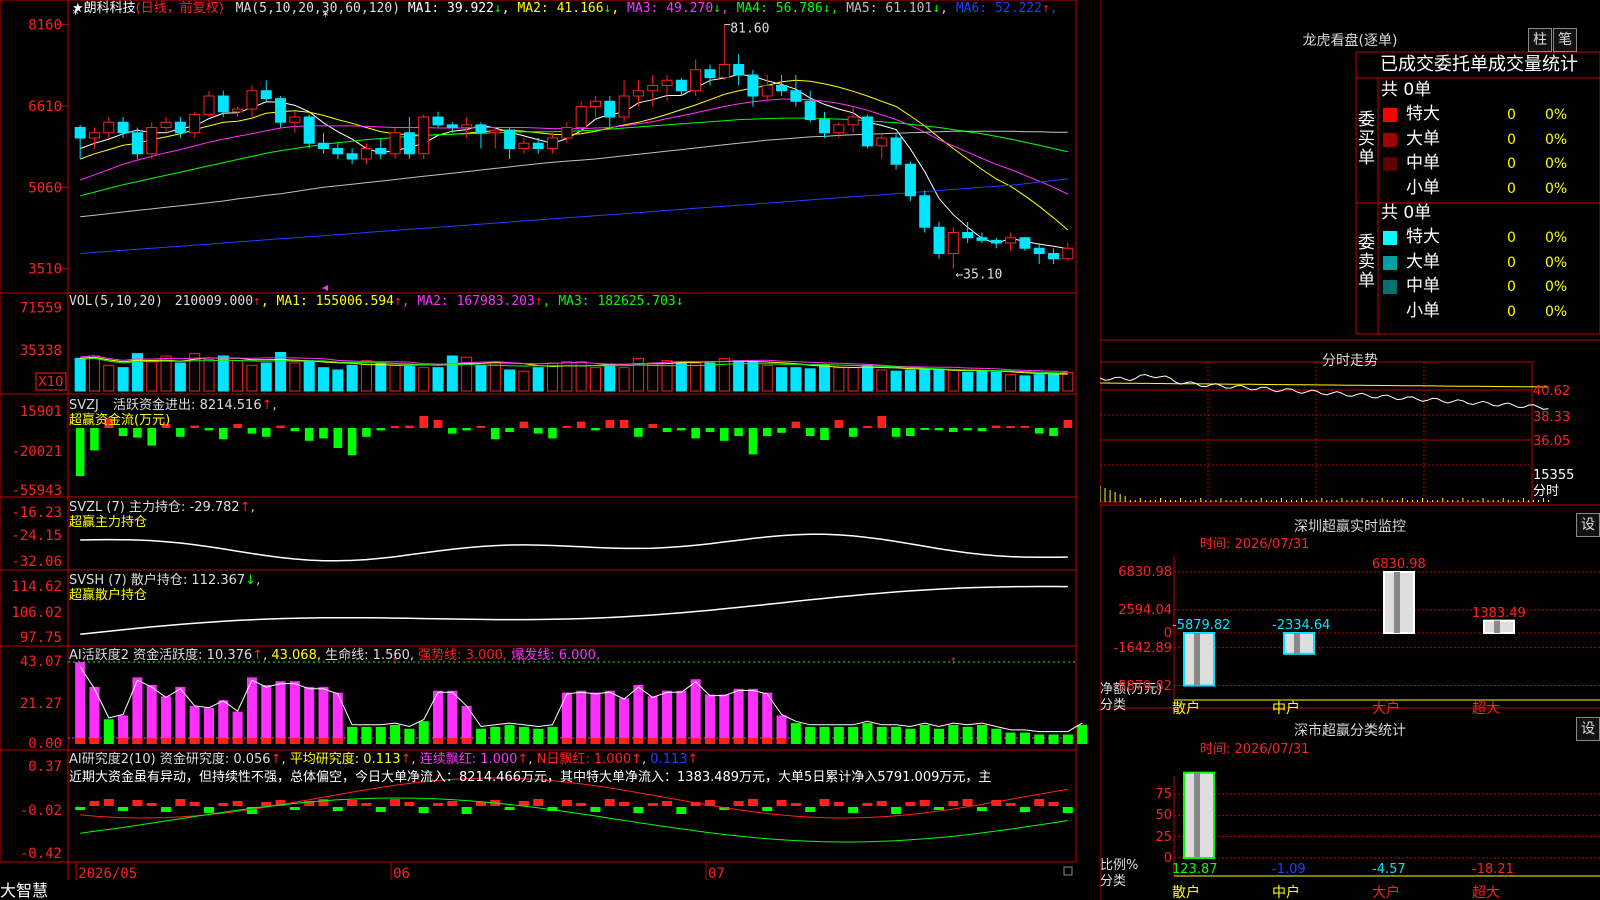 The image size is (1600, 900). Describe the element at coordinates (944, 8) in the screenshot. I see `ma-sep-5: ,` at that location.